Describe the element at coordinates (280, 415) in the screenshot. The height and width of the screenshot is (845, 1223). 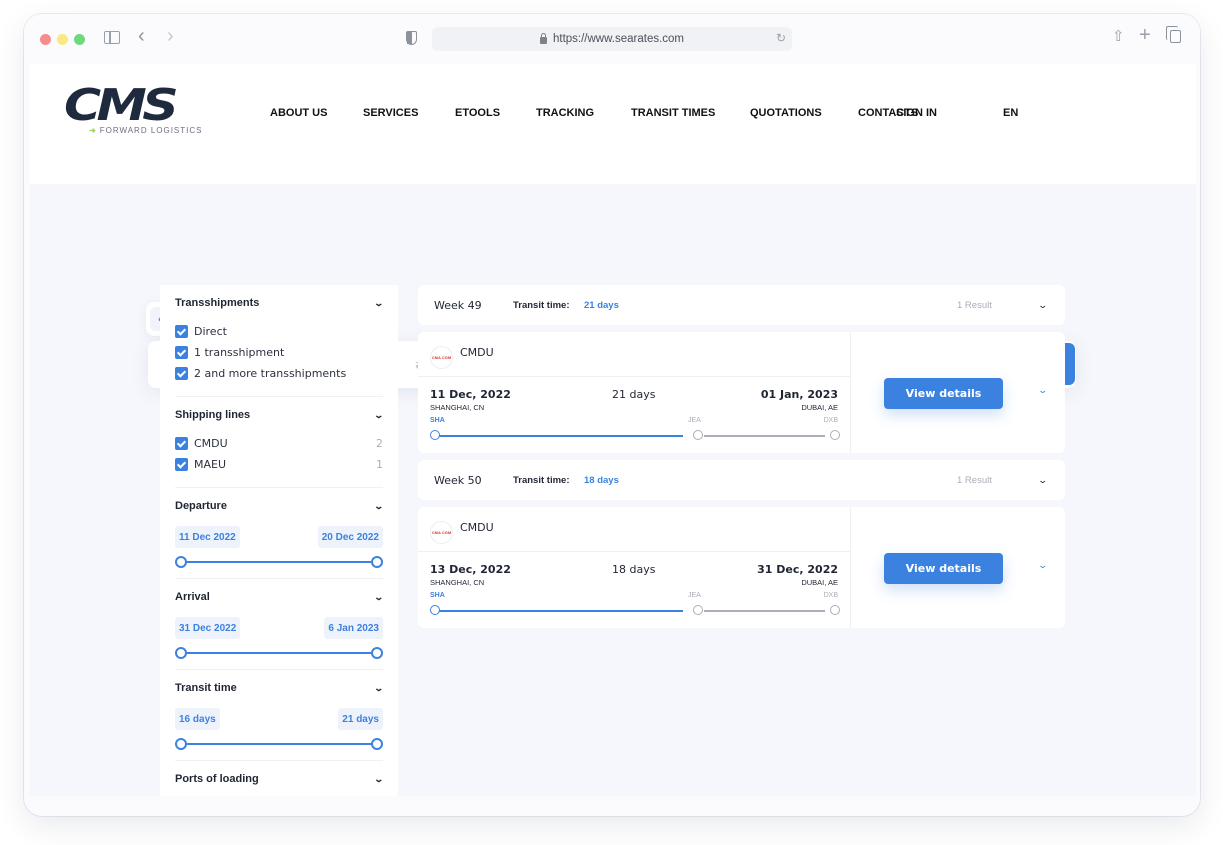
I see `filter-title: Shipping lines ⌄` at that location.